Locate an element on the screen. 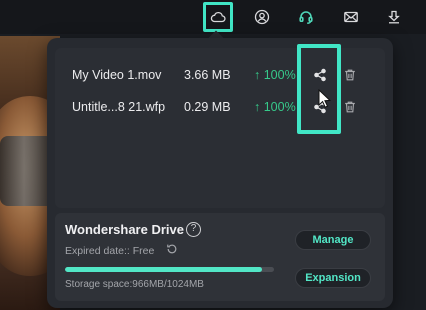 Image resolution: width=426 pixels, height=310 pixels. storage-text: Storage space:966MB/1024MB is located at coordinates (134, 284).